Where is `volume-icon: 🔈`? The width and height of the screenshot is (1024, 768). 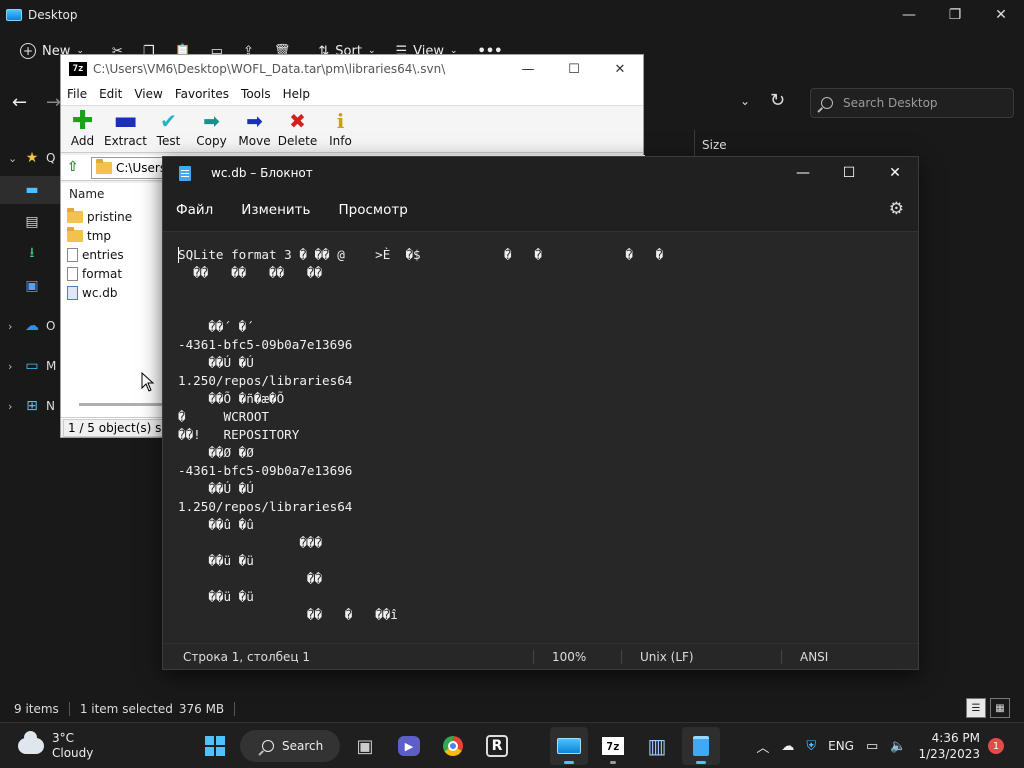
volume-icon: 🔈 is located at coordinates (898, 746).